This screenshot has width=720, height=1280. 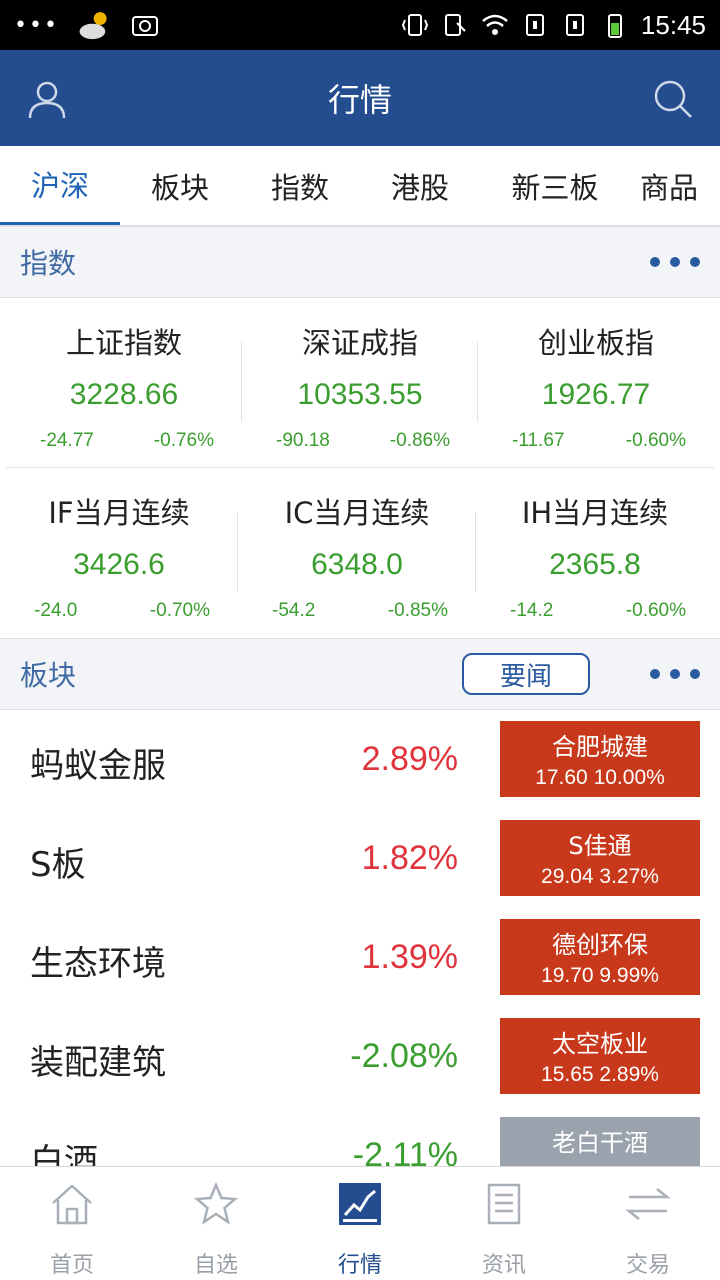 I want to click on mute-icon, so click(x=455, y=25).